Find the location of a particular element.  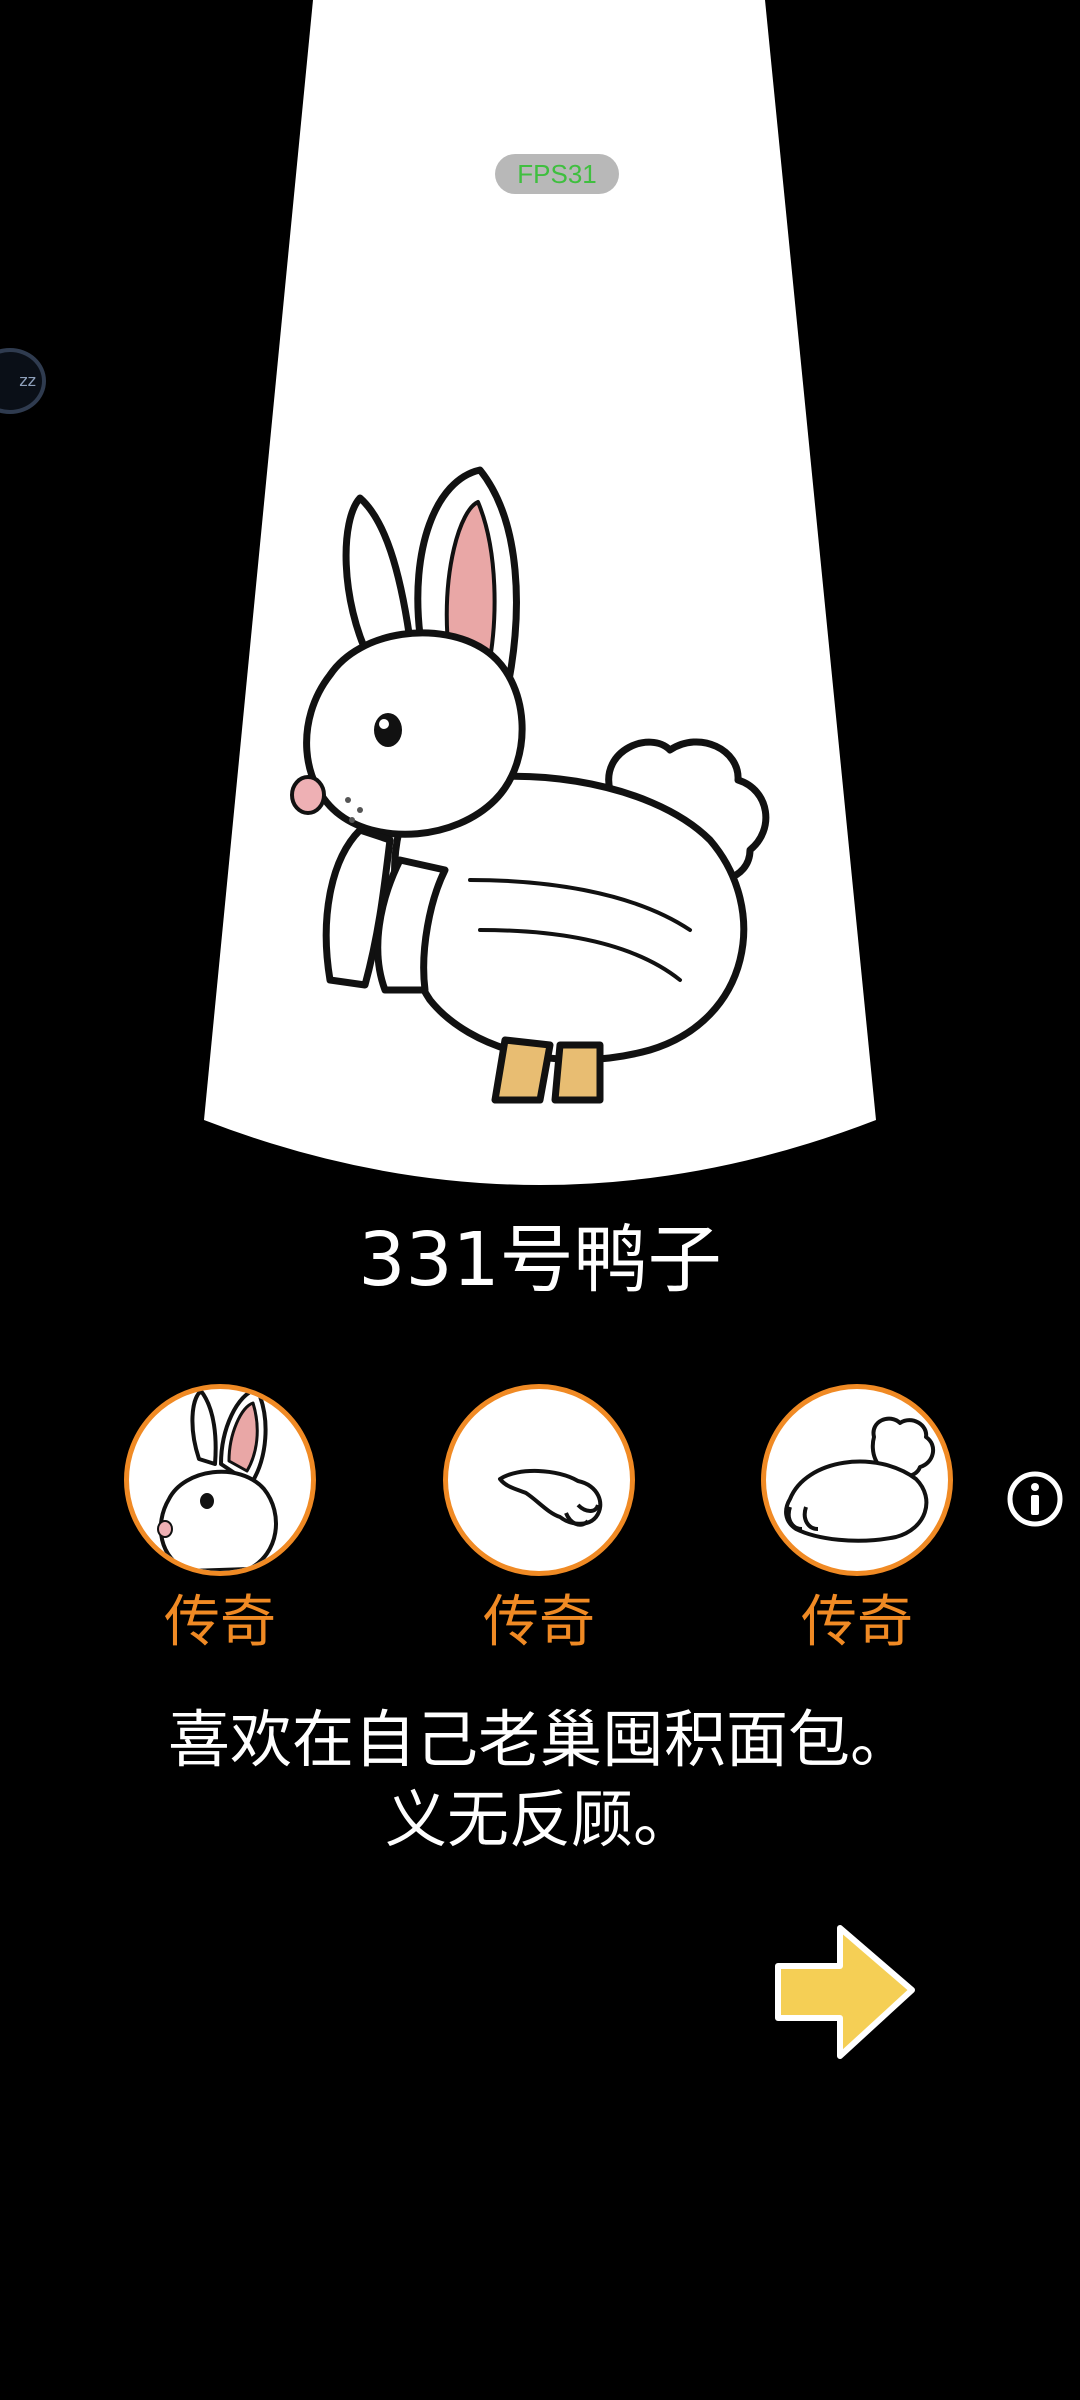

creature-illustration is located at coordinates (530, 785).